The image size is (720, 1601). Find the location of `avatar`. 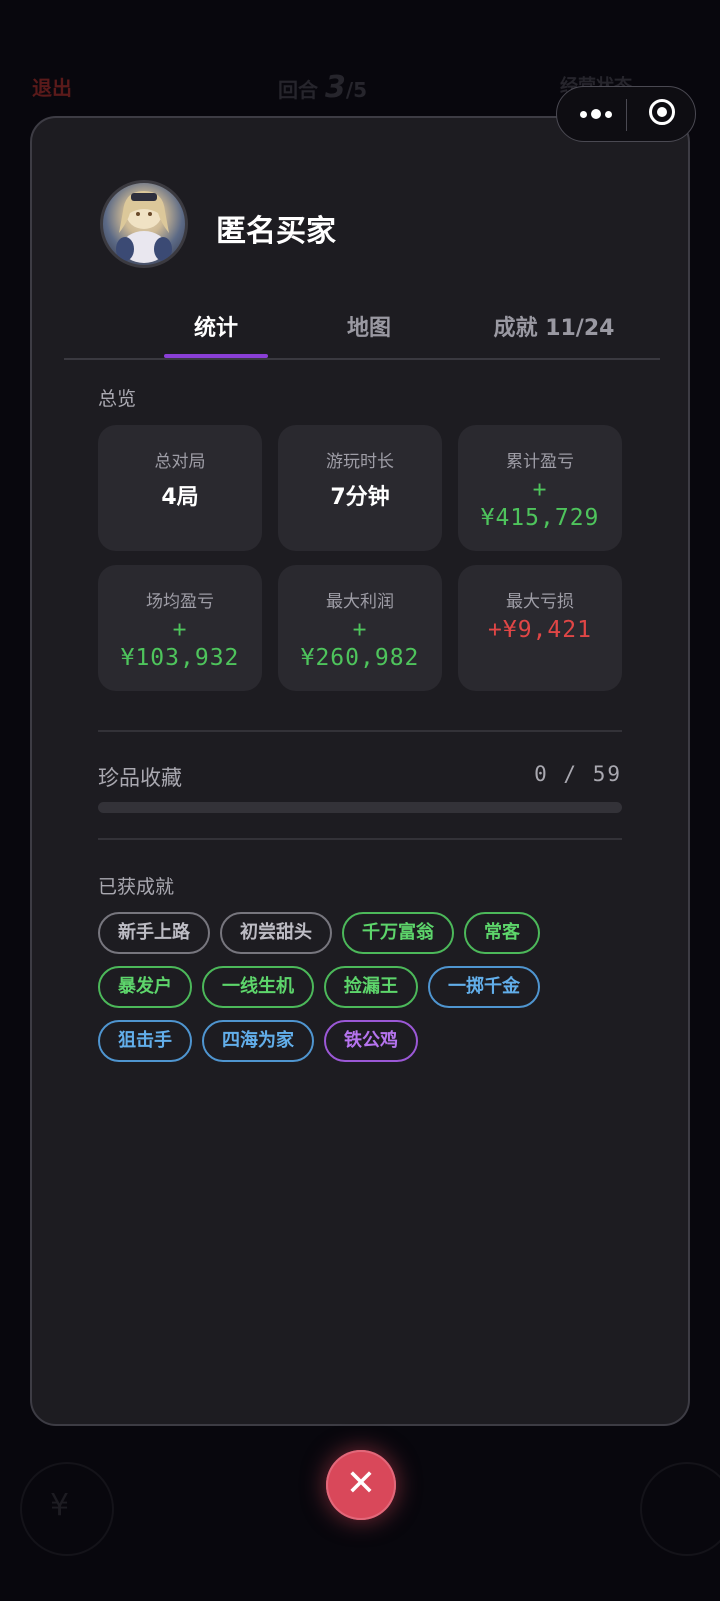

avatar is located at coordinates (144, 224).